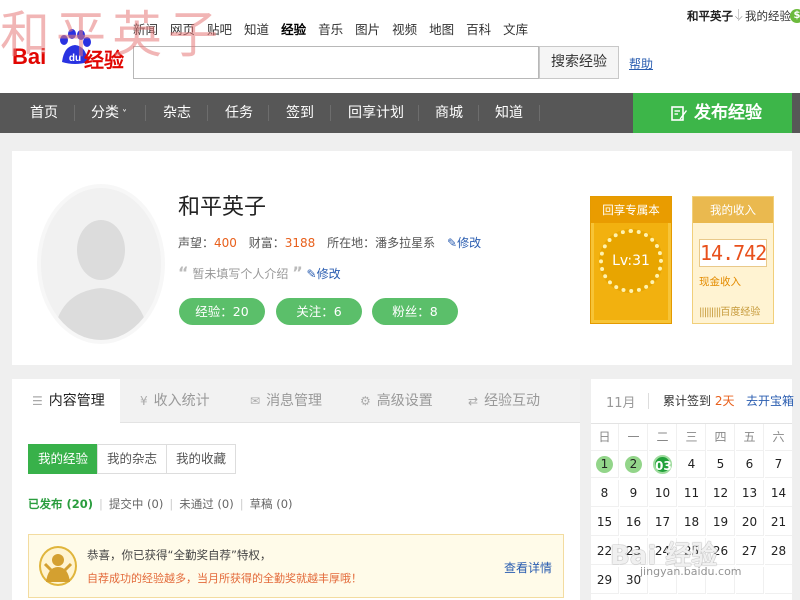 The image size is (800, 600). Describe the element at coordinates (710, 312) in the screenshot. I see `barcode-icon: |||||||||` at that location.